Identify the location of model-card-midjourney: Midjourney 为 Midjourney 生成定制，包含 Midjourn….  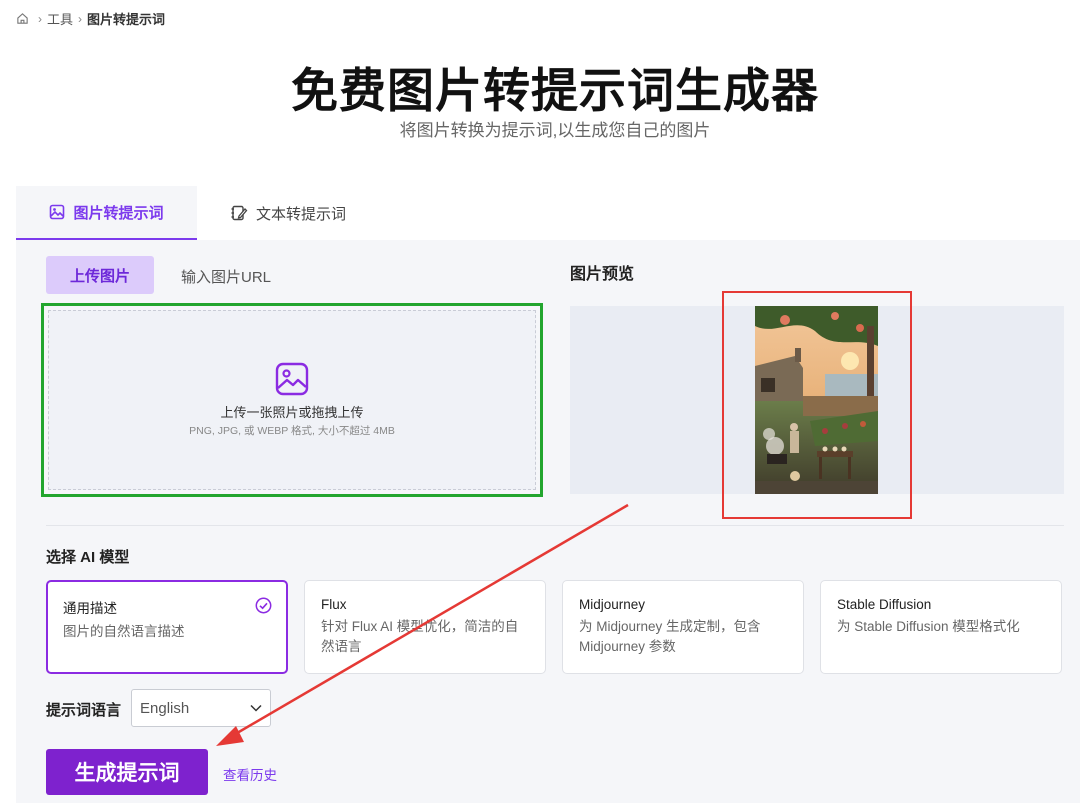
(683, 627).